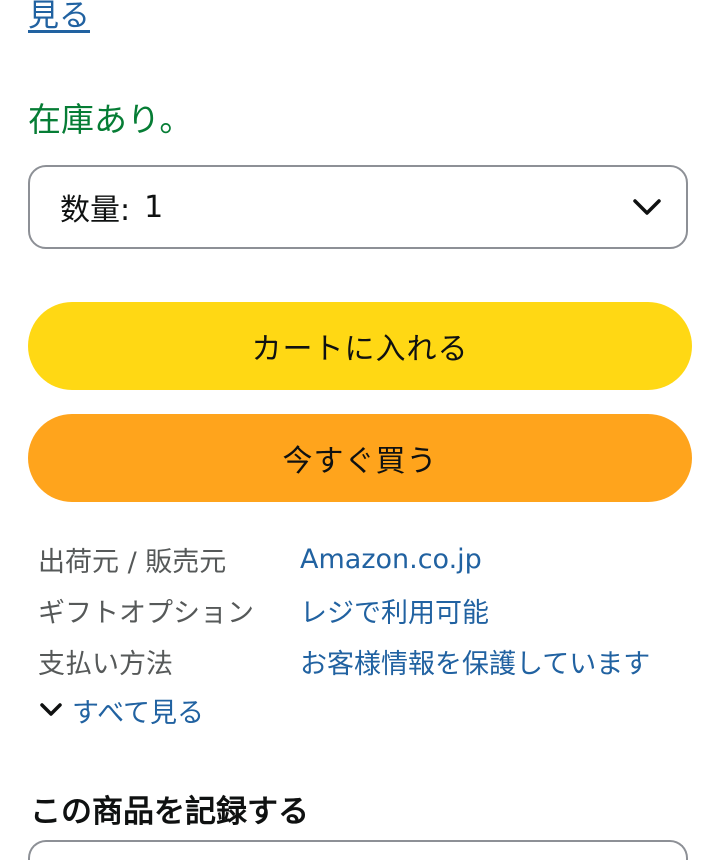 This screenshot has width=720, height=860. What do you see at coordinates (95, 210) in the screenshot?
I see `quantity-label: 数量:` at bounding box center [95, 210].